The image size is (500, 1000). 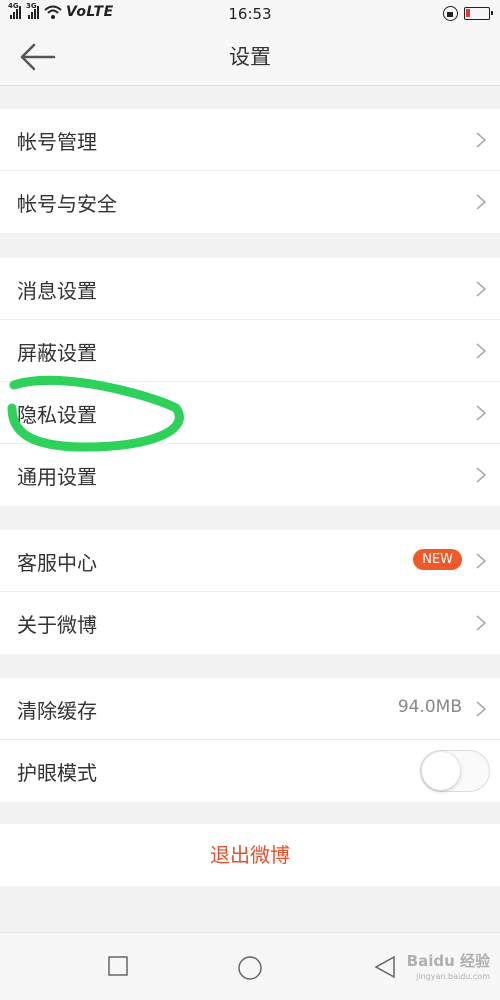 I want to click on settings-item-eye-care: 护眼模式, so click(x=250, y=771).